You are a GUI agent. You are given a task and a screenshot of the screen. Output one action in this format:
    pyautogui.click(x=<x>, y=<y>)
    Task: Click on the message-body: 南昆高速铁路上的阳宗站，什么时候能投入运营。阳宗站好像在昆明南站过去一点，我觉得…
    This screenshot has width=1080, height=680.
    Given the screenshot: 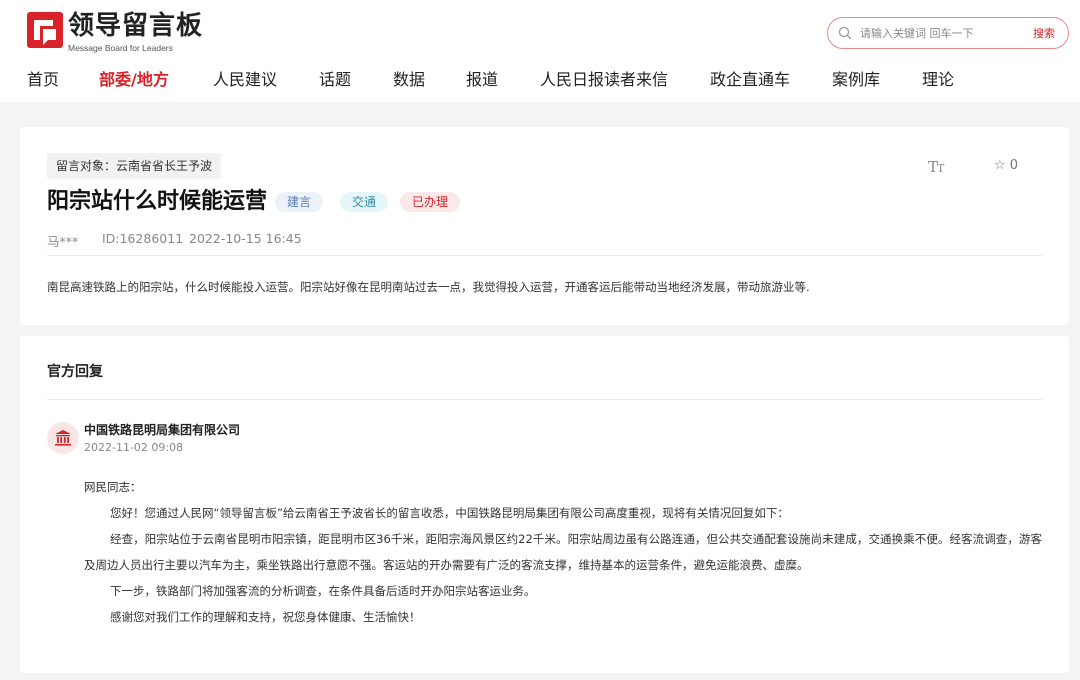 What is the action you would take?
    pyautogui.click(x=428, y=287)
    